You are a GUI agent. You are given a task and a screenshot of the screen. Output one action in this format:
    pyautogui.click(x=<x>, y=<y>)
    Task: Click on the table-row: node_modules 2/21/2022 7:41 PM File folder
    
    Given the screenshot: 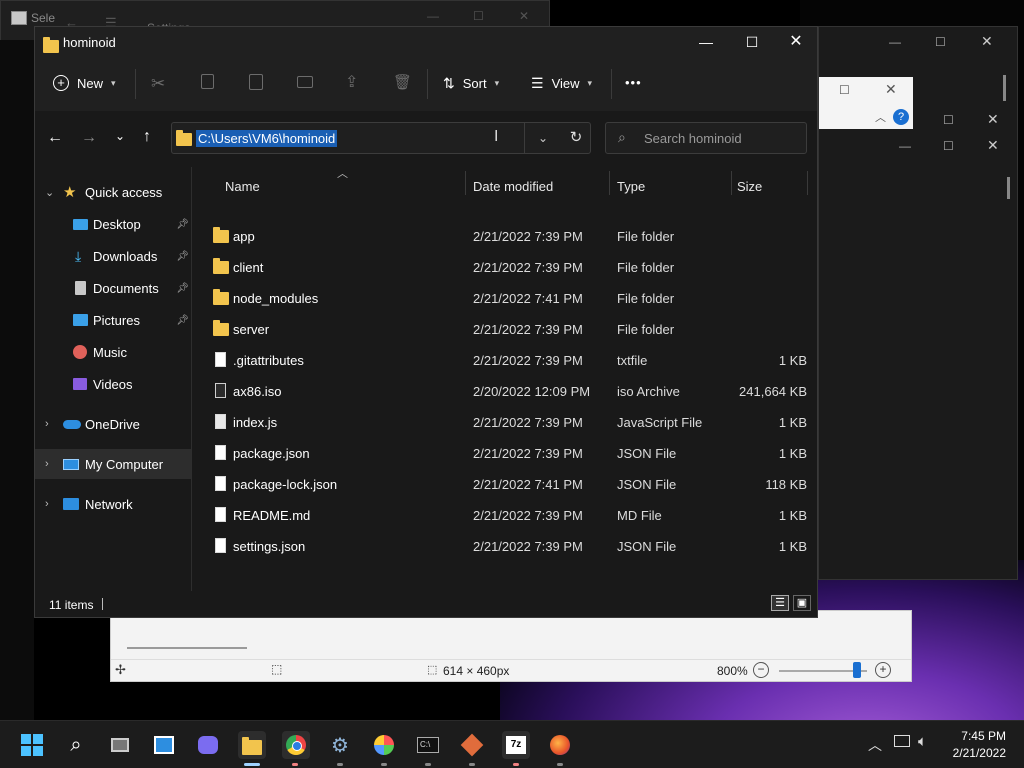 What is the action you would take?
    pyautogui.click(x=503, y=298)
    